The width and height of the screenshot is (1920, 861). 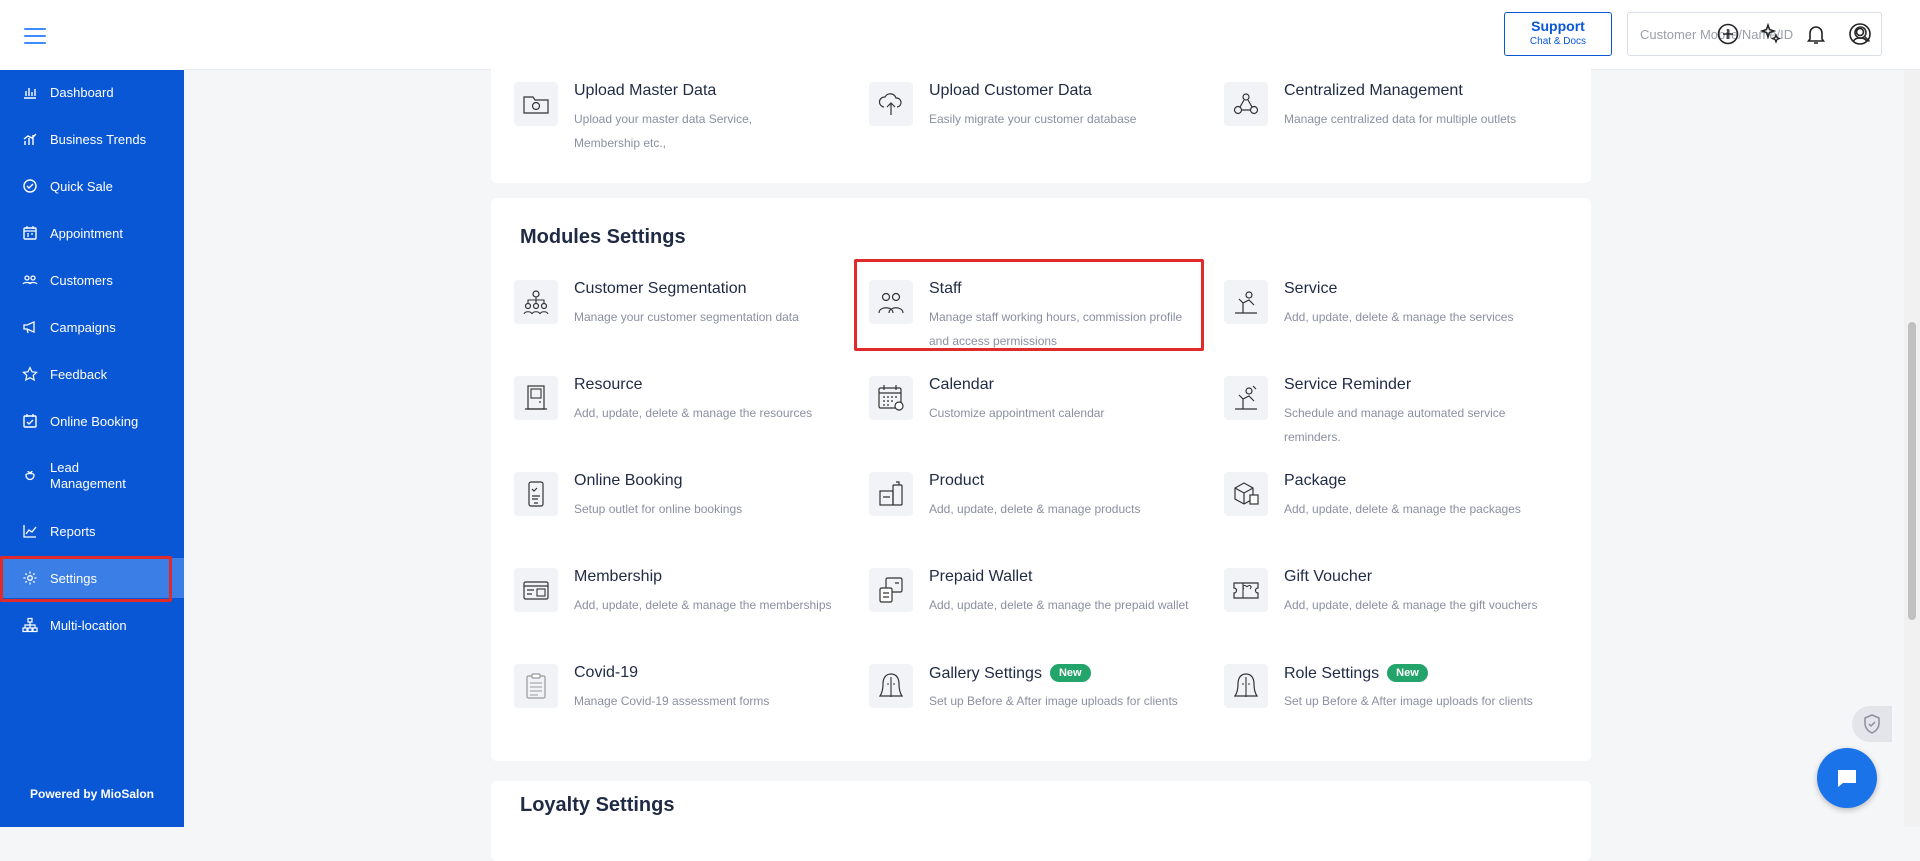 What do you see at coordinates (81, 280) in the screenshot?
I see `sidebar-item-label: Customers` at bounding box center [81, 280].